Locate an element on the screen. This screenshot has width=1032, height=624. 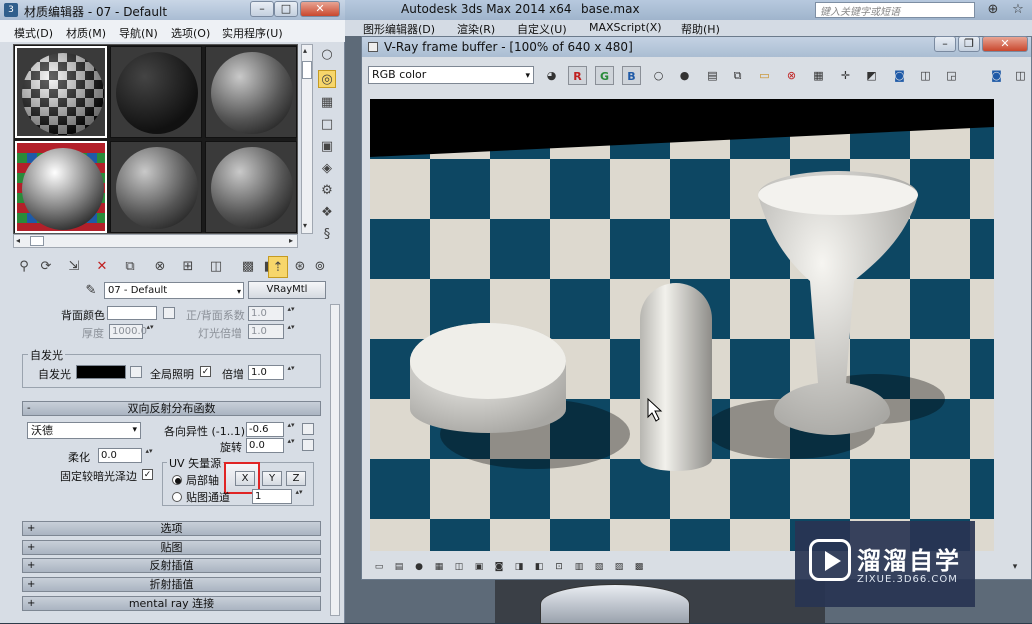
anisotropy-field: -0.6 is located at coordinates (265, 429).